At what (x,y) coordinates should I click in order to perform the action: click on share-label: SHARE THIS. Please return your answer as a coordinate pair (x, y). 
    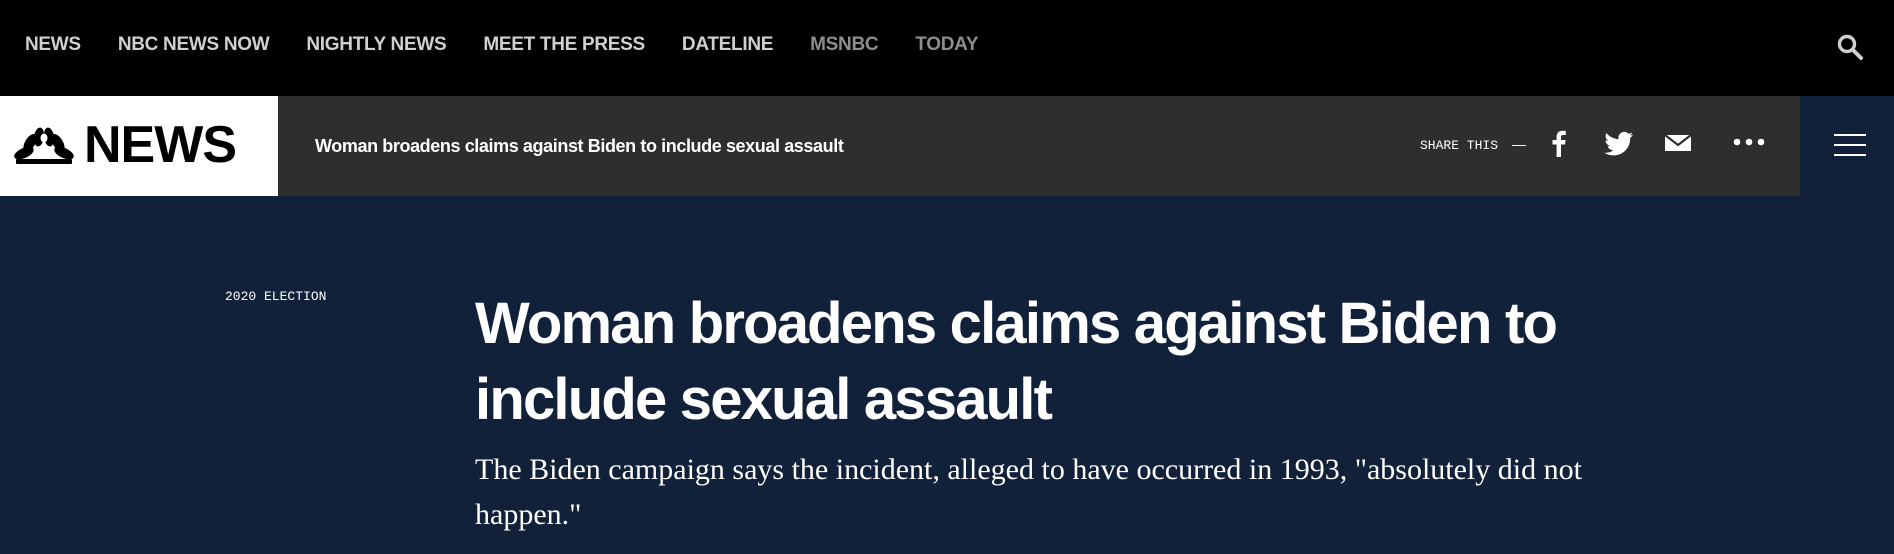
    Looking at the image, I should click on (1459, 145).